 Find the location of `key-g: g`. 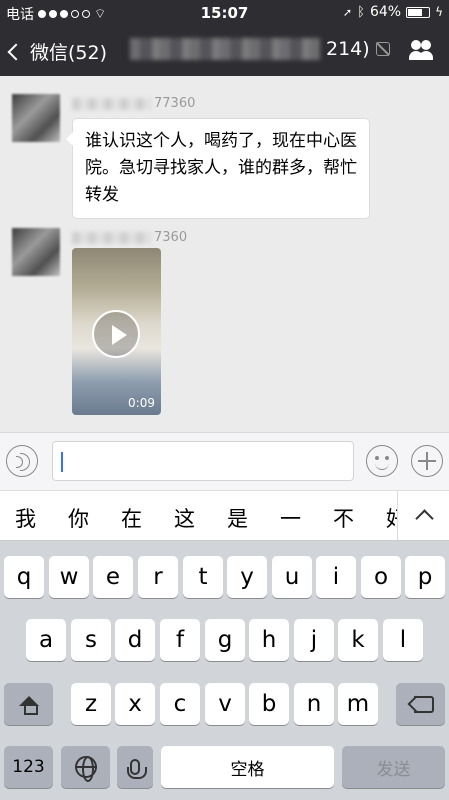

key-g: g is located at coordinates (225, 640).